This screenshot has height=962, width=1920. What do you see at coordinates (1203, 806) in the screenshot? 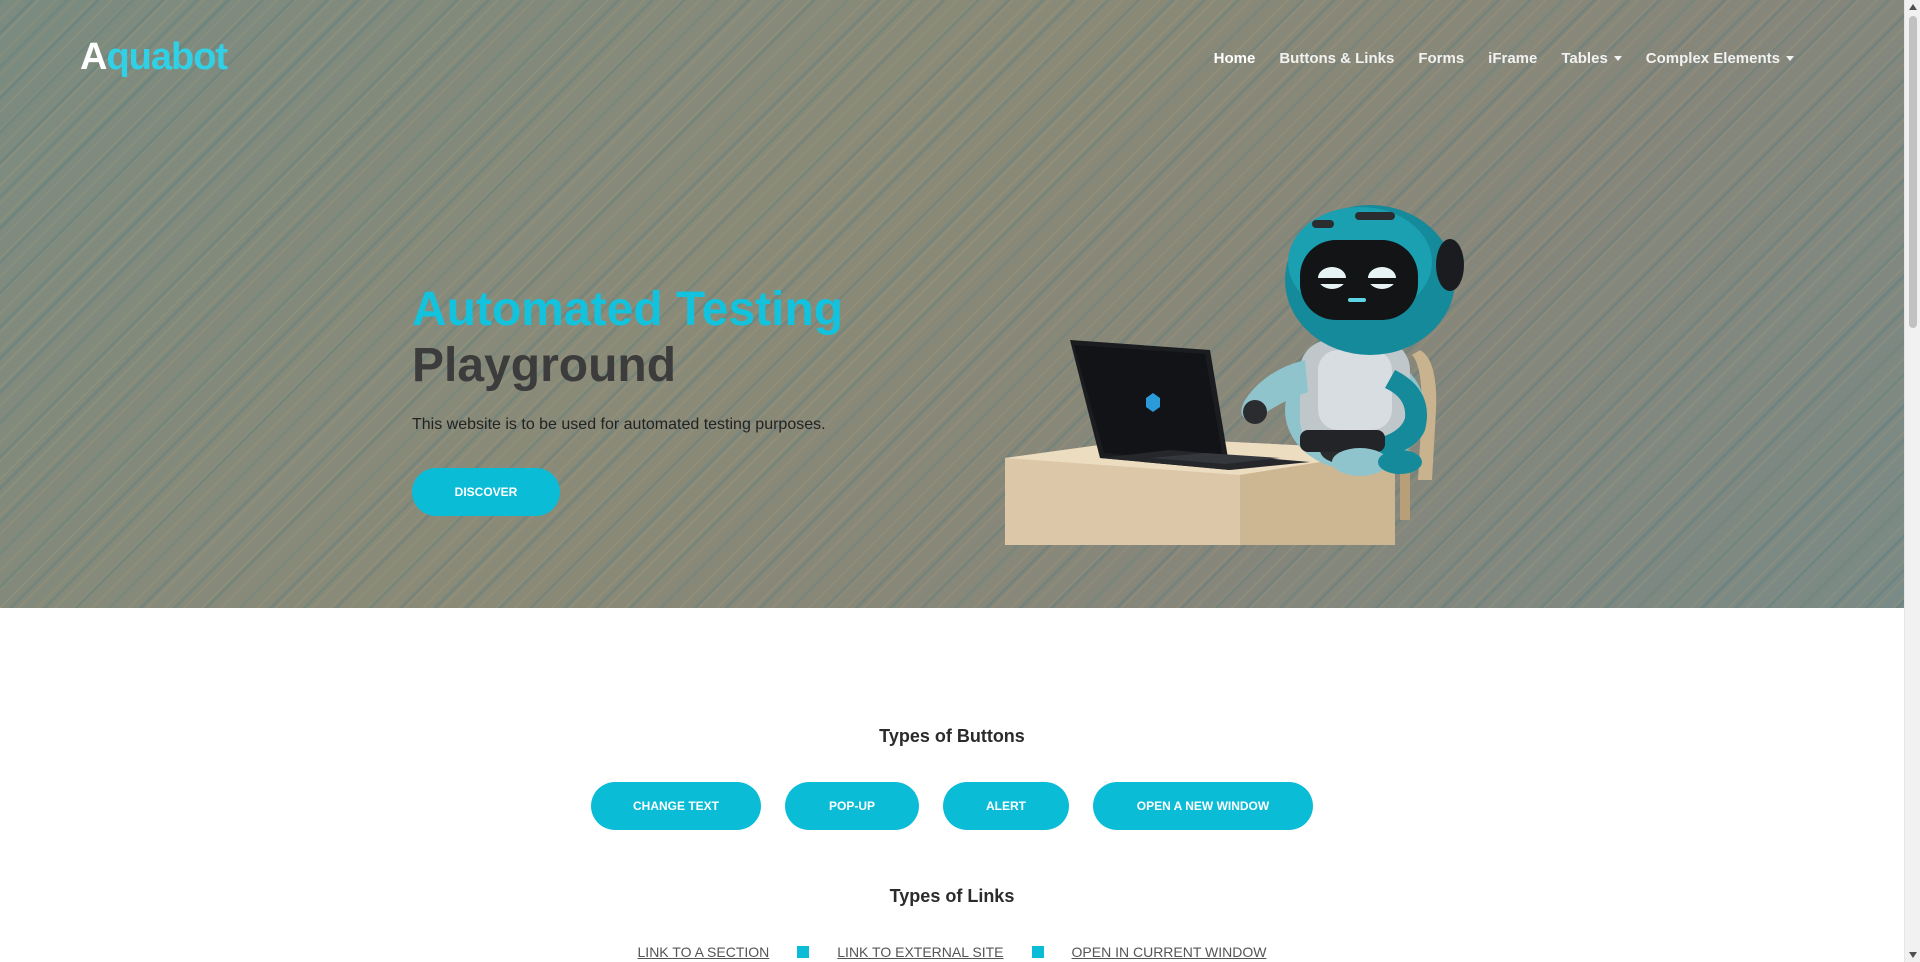
I see `open-new-window-button: OPEN A NEW WINDOW` at bounding box center [1203, 806].